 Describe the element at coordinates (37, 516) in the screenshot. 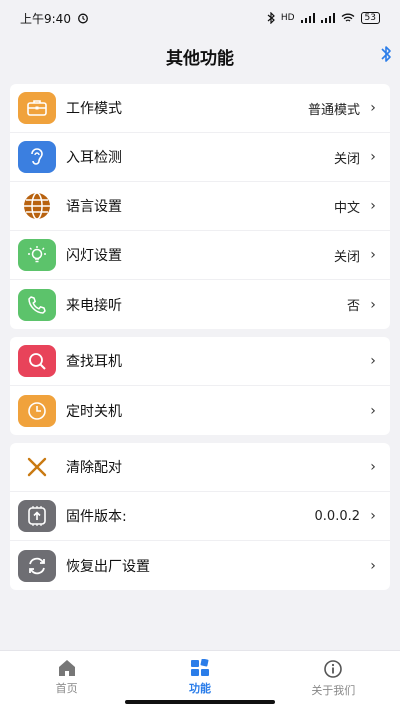

I see `firmware-icon` at that location.